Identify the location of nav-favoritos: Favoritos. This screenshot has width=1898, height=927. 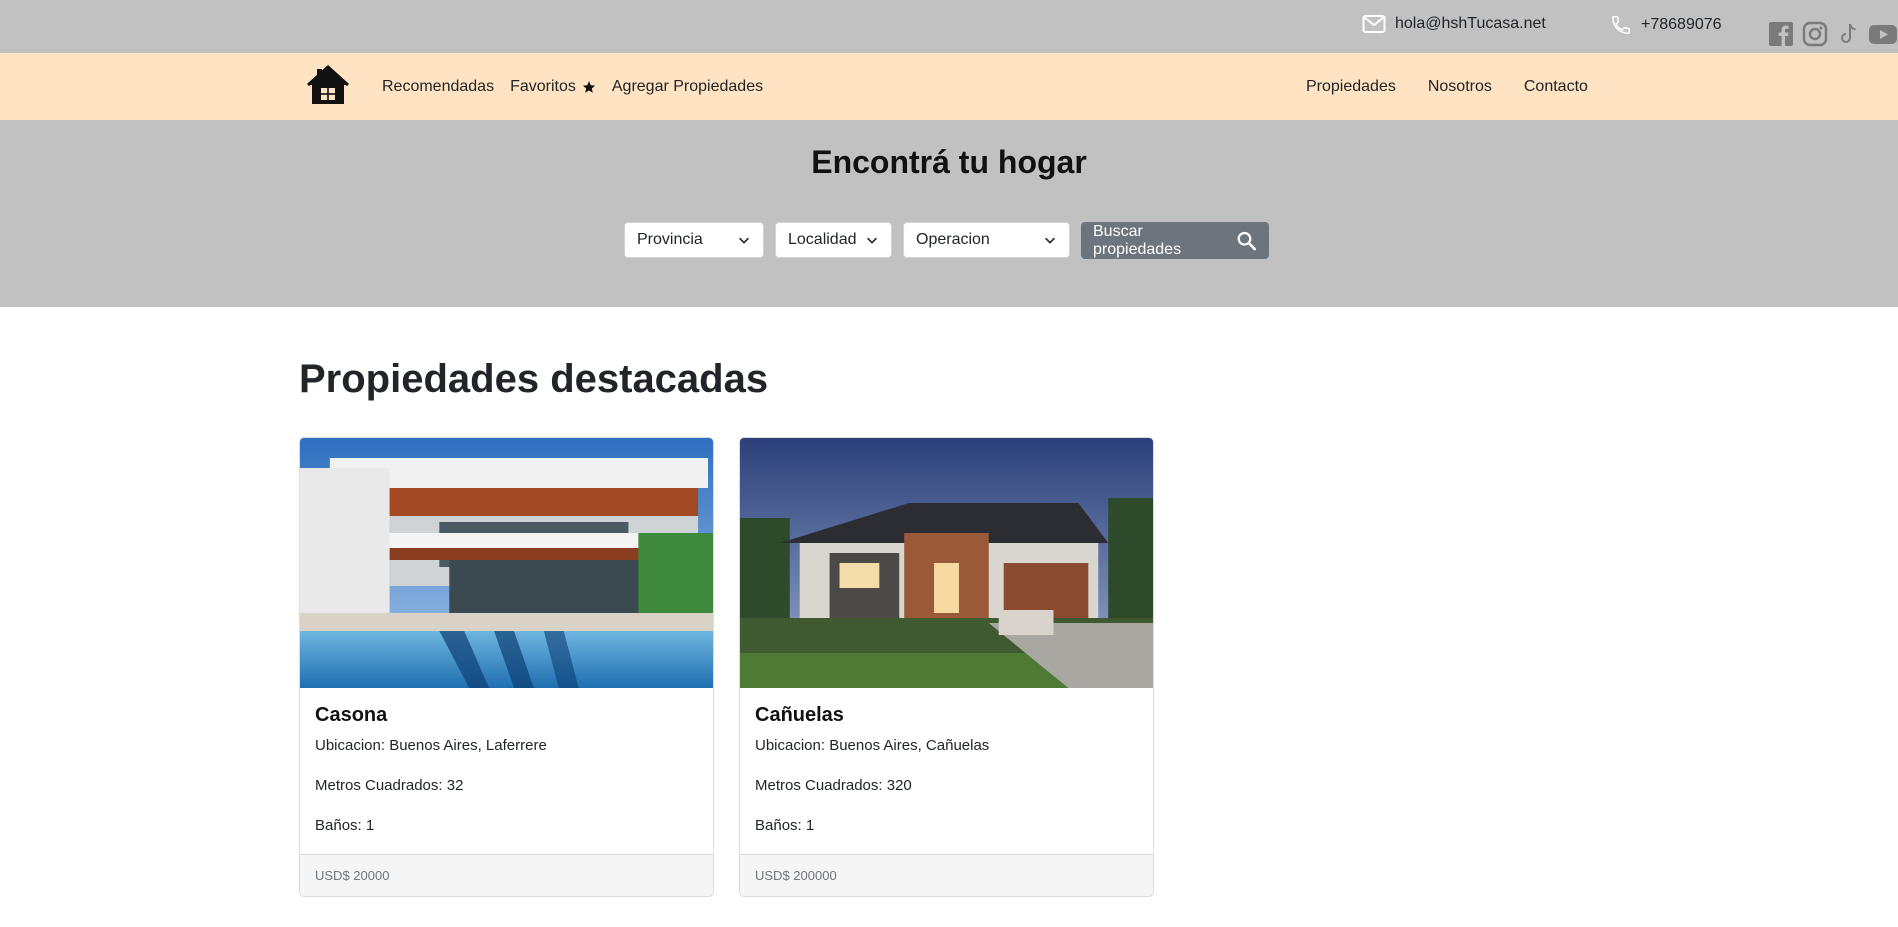
(553, 87).